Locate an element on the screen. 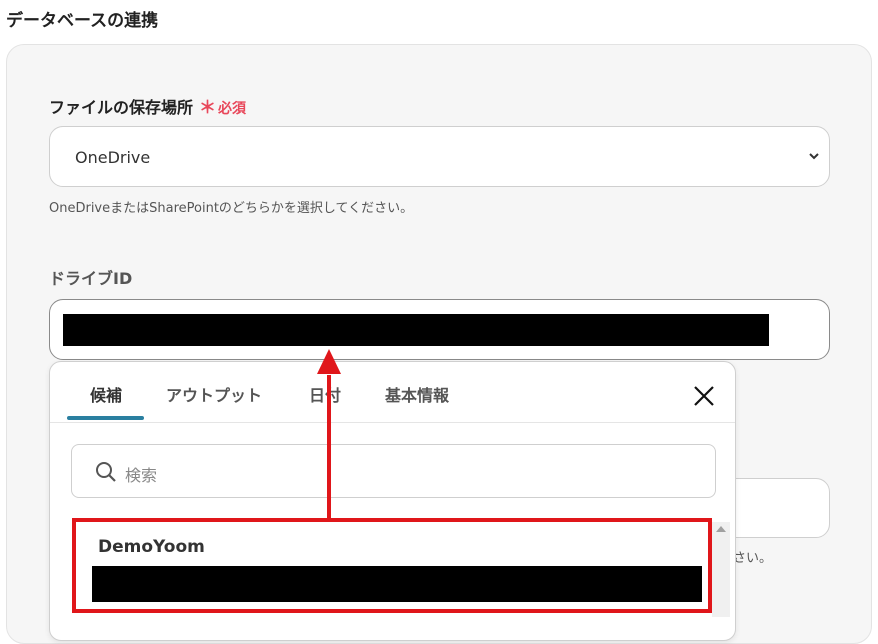 This screenshot has height=644, width=878. active-tab-indicator is located at coordinates (105, 418).